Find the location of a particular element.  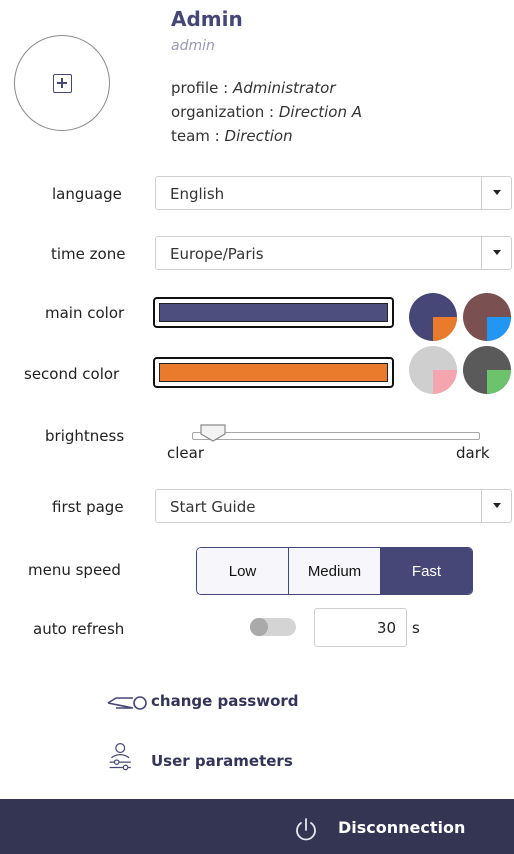

user-organization: organization : Direction A is located at coordinates (266, 112).